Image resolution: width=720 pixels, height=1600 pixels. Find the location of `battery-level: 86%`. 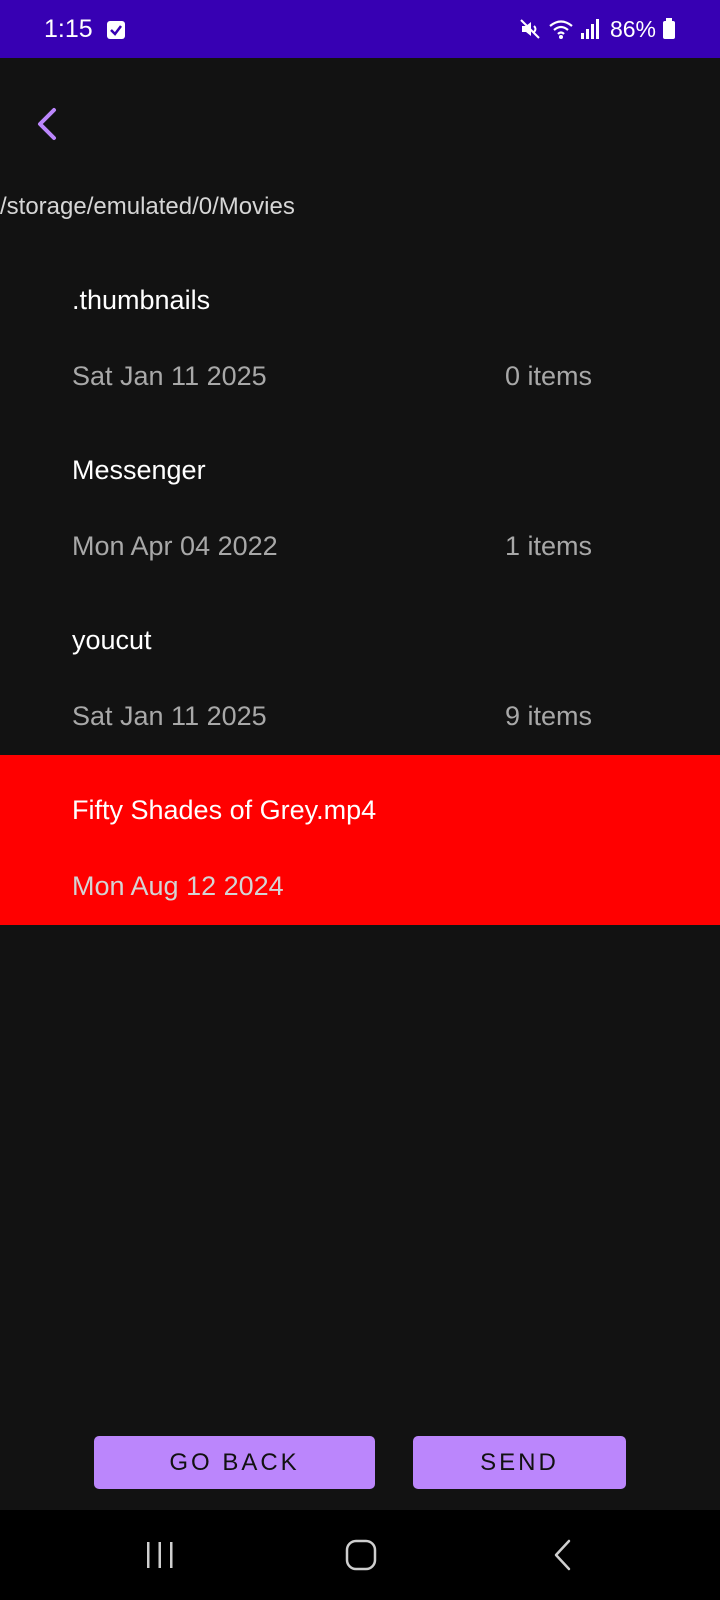

battery-level: 86% is located at coordinates (632, 29).